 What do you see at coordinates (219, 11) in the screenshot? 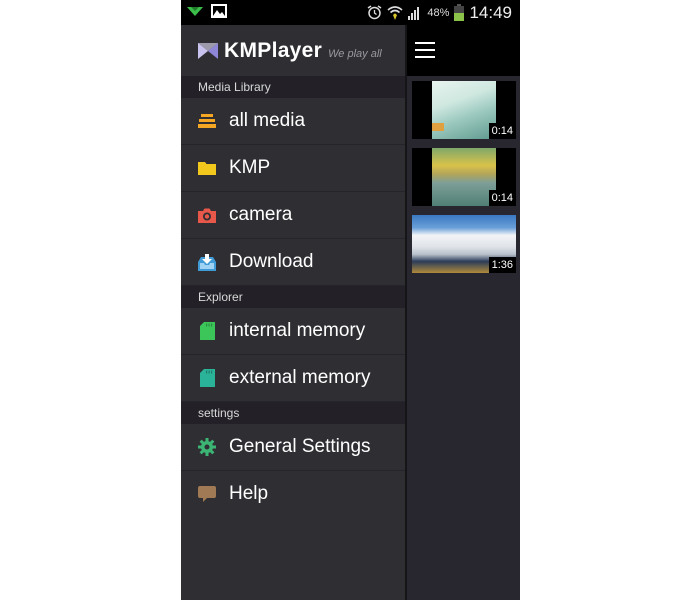
I see `image-icon` at bounding box center [219, 11].